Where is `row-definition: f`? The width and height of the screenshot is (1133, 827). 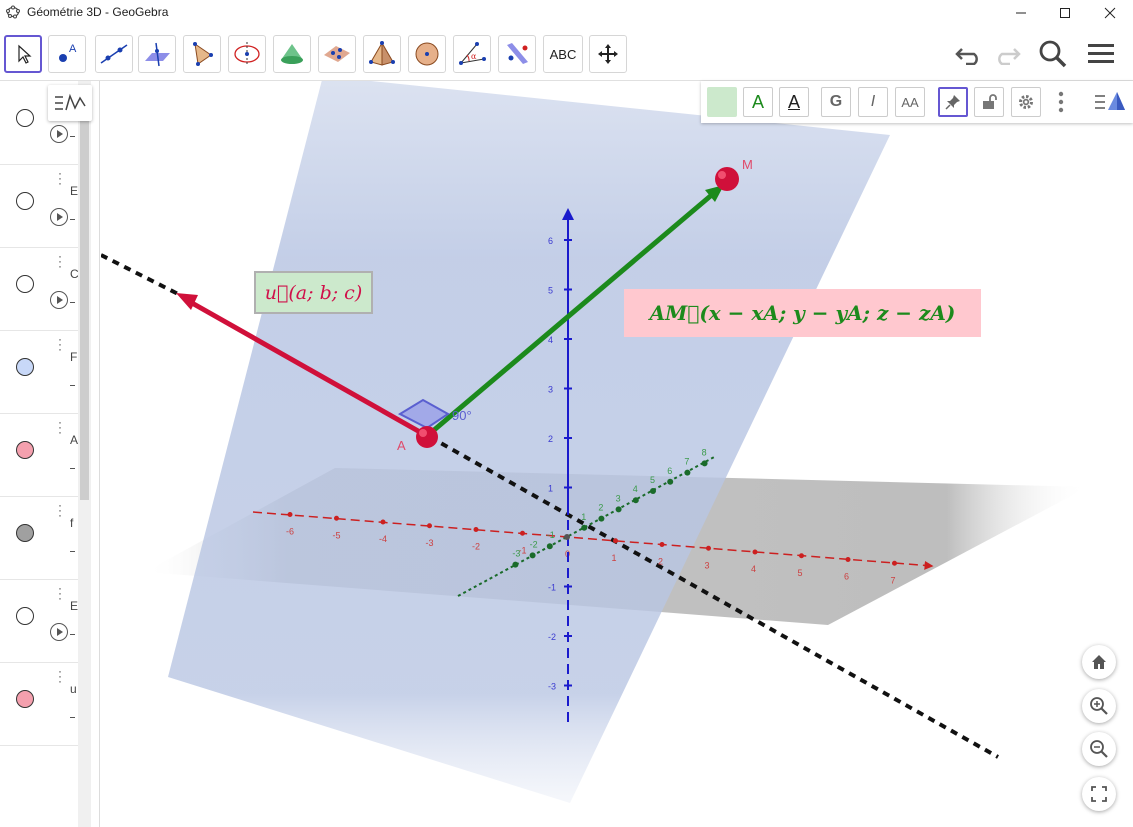 row-definition: f is located at coordinates (71, 523).